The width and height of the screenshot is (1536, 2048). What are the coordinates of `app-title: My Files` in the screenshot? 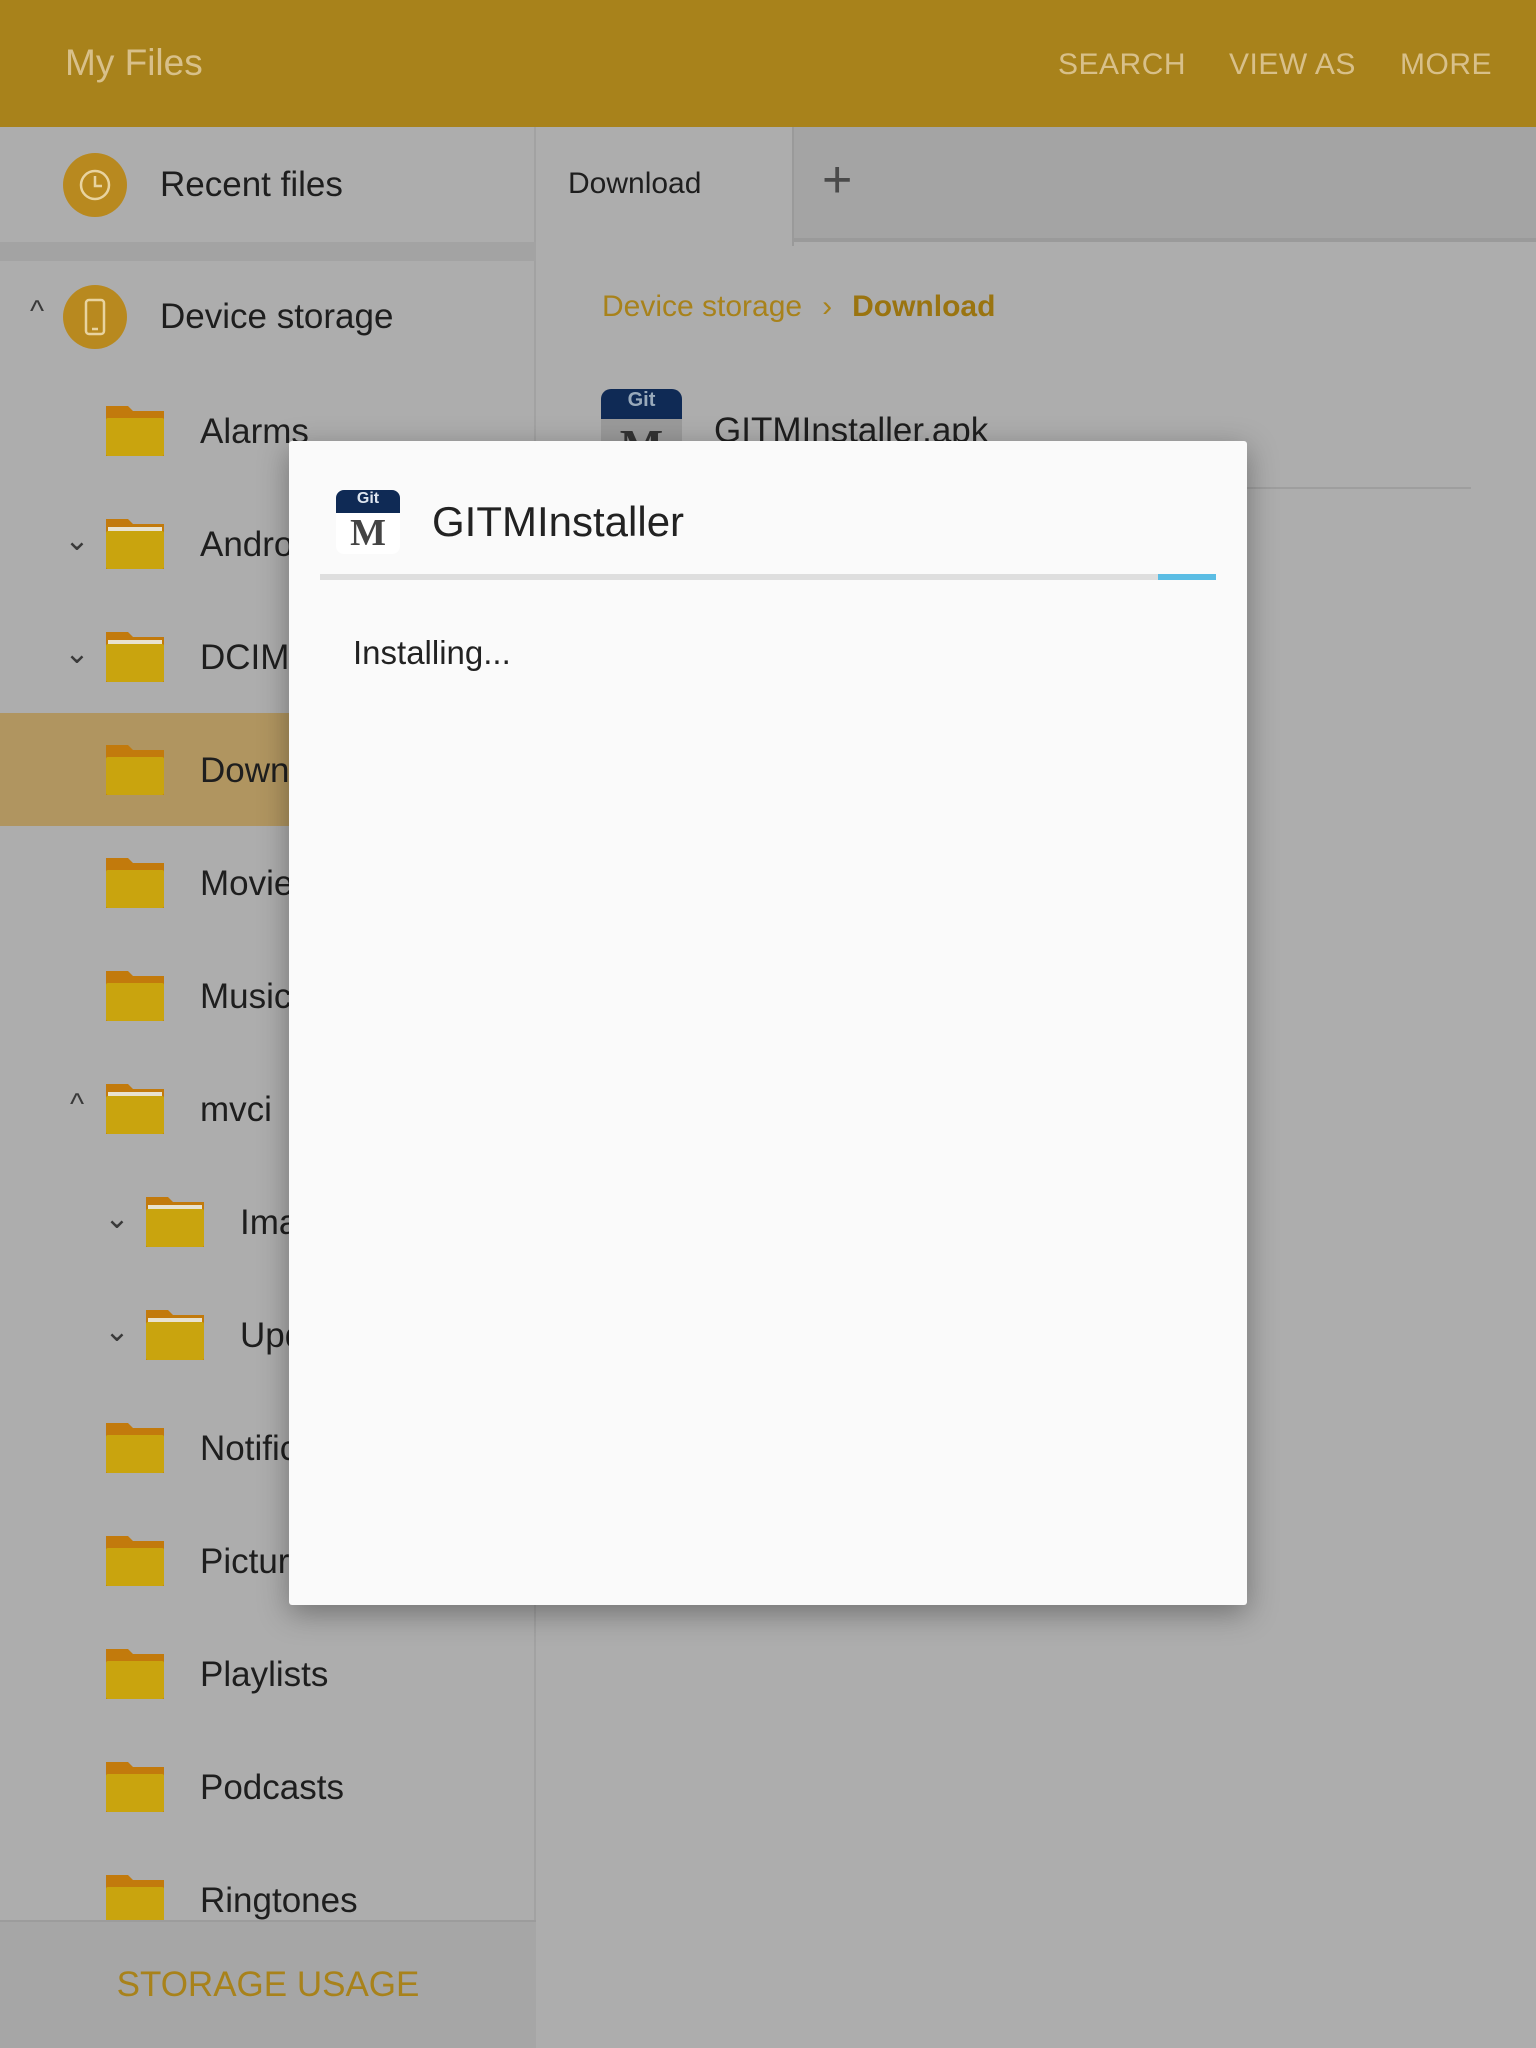 It's located at (134, 62).